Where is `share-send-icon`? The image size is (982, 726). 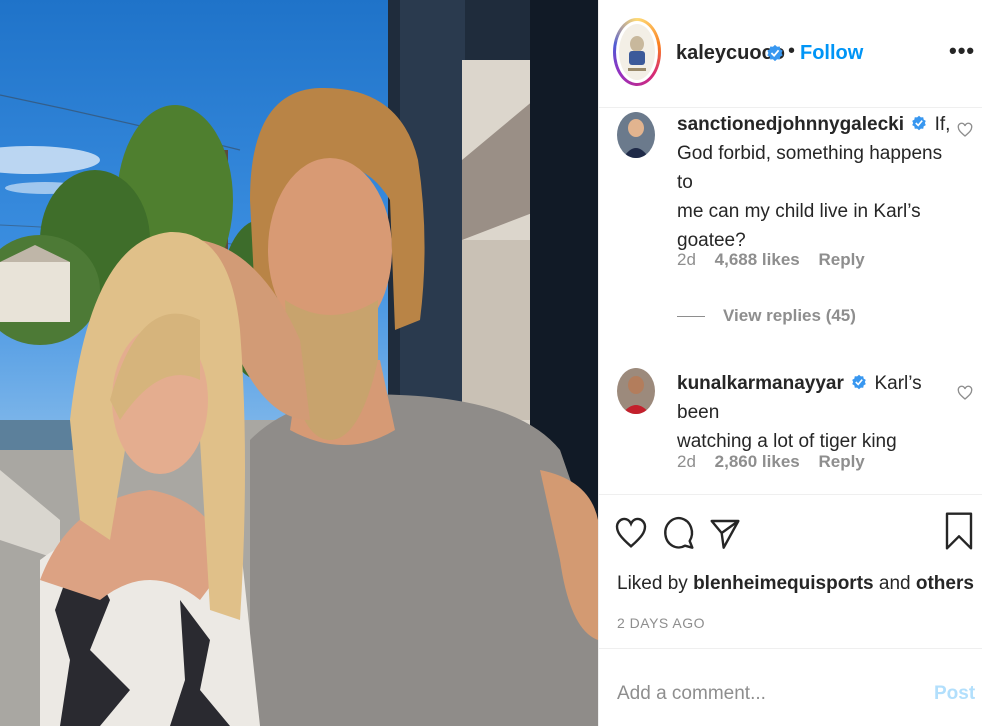
share-send-icon is located at coordinates (725, 533).